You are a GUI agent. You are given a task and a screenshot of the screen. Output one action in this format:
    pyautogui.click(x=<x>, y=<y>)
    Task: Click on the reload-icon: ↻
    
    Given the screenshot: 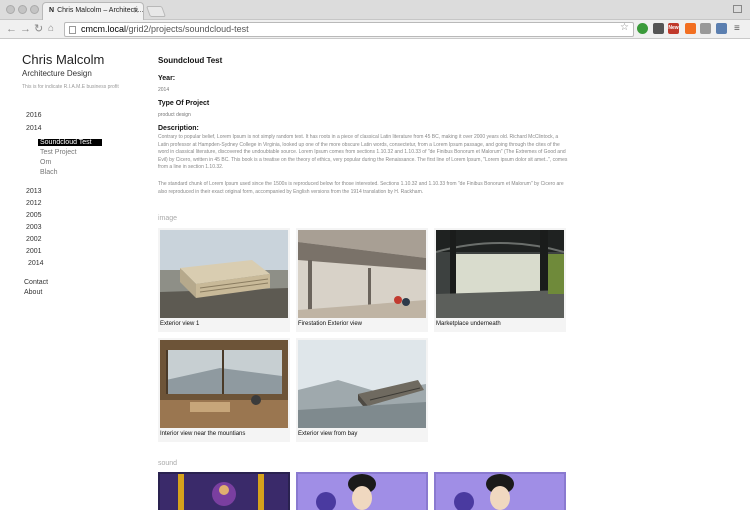 What is the action you would take?
    pyautogui.click(x=38, y=29)
    